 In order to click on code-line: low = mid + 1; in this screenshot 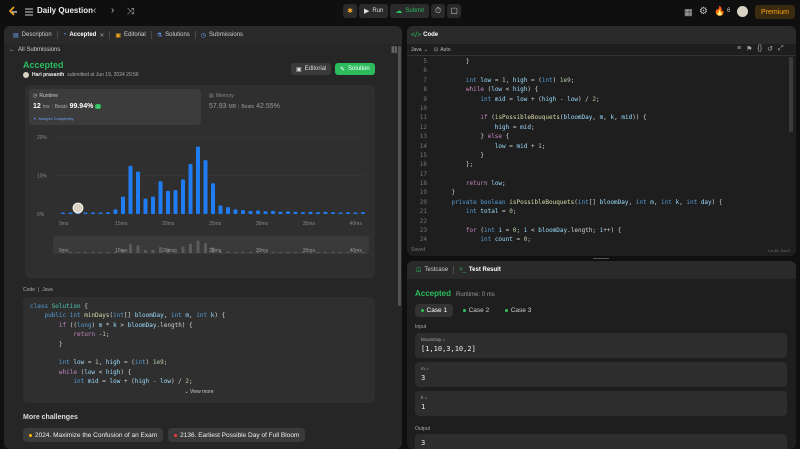, I will do `click(520, 146)`.